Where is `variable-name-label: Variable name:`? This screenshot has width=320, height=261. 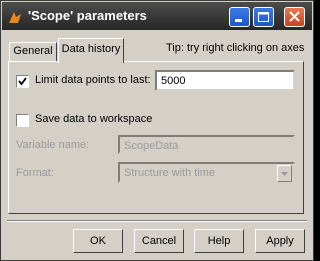
variable-name-label: Variable name: is located at coordinates (53, 145).